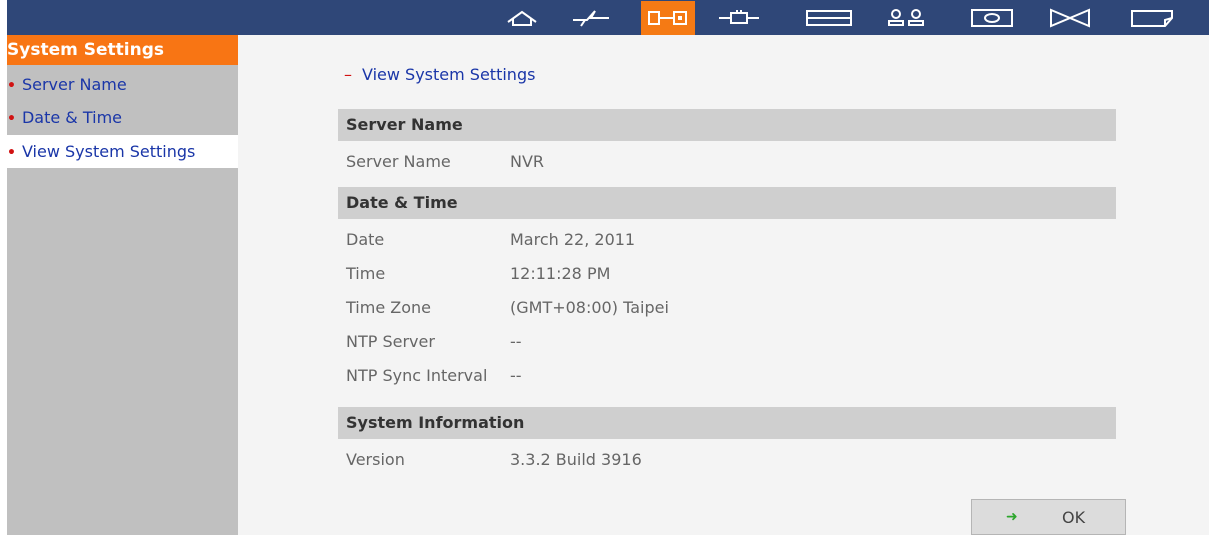 The image size is (1209, 535). I want to click on system-tools-icon, so click(1070, 18).